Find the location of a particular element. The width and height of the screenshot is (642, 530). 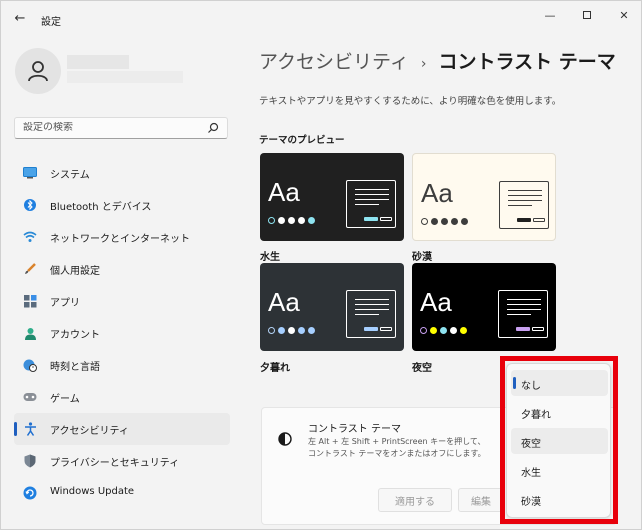

dropdown-option-label: なし is located at coordinates (531, 386).